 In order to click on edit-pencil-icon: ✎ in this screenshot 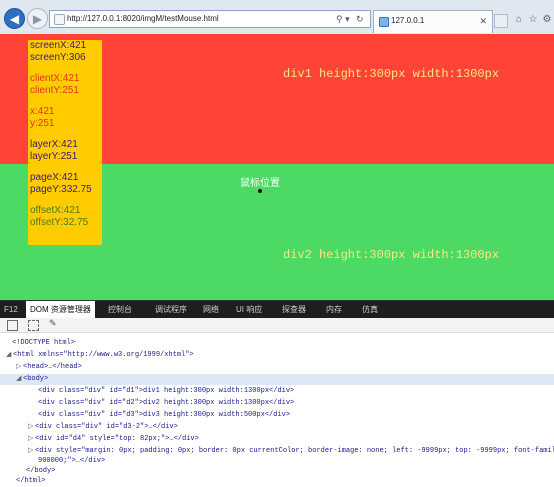, I will do `click(53, 323)`.